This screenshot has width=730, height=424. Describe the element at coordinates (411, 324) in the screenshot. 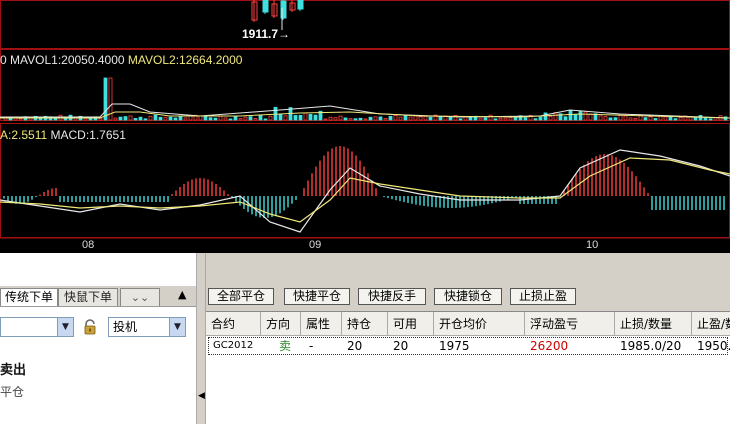

I see `col-available: 可用` at that location.